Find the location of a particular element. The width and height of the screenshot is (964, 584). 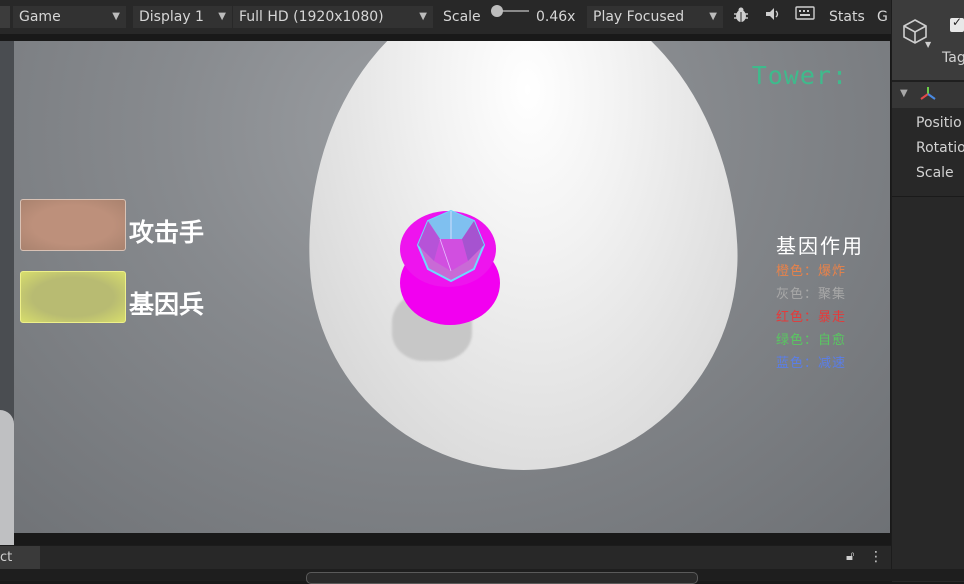

attacker-button is located at coordinates (73, 225).